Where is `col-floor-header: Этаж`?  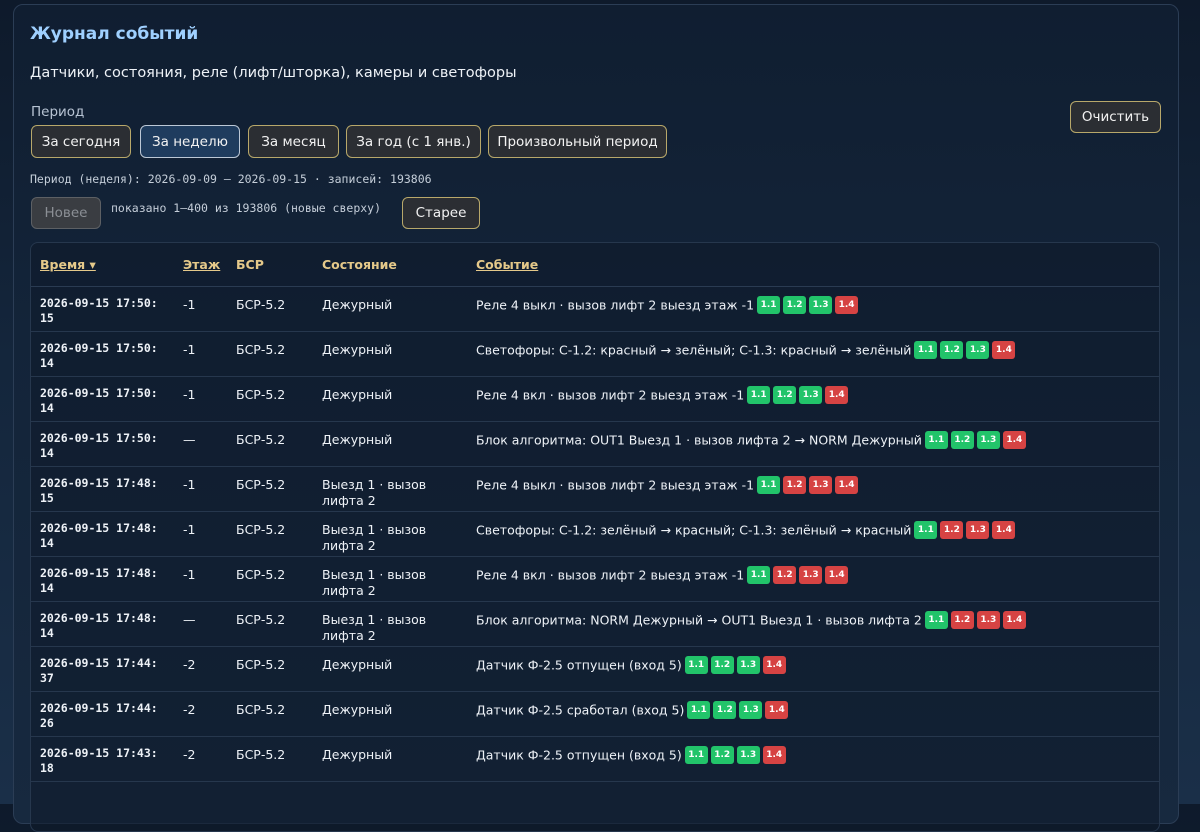
col-floor-header: Этаж is located at coordinates (200, 265).